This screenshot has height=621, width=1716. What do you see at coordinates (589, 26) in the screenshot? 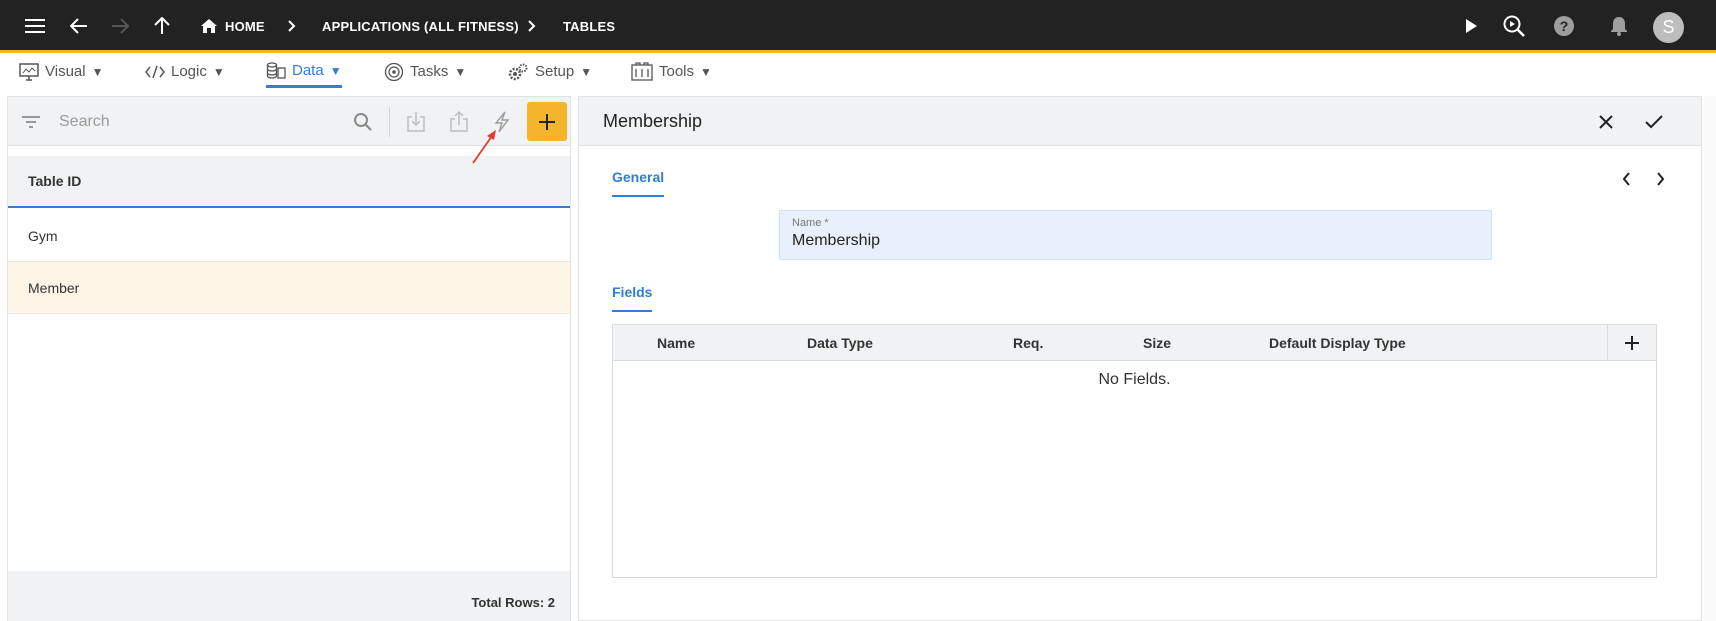
I see `breadcrumb-tables: TABLES` at bounding box center [589, 26].